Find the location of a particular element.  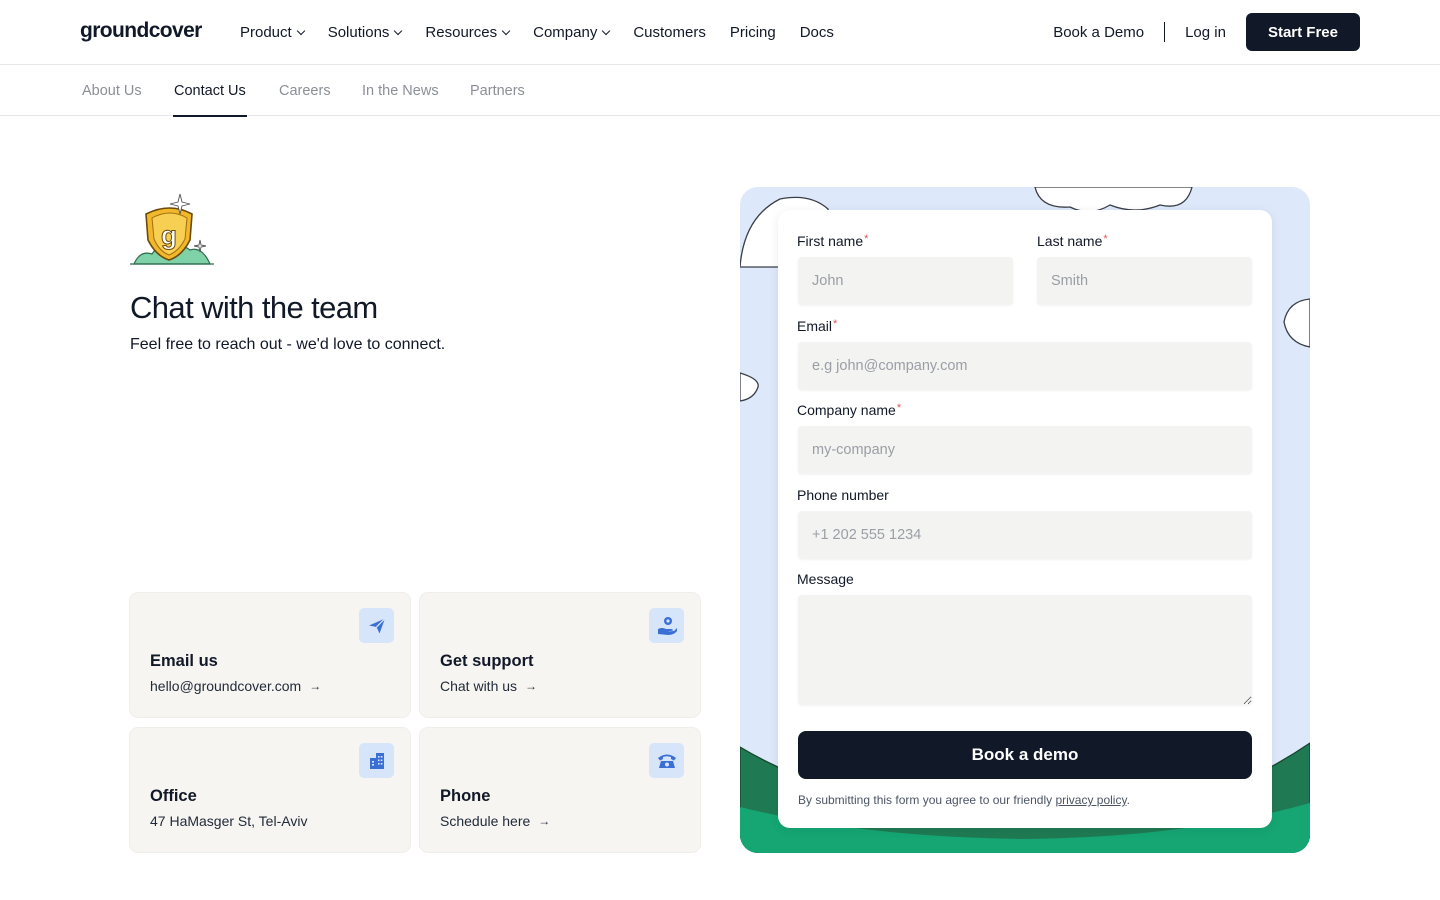

card-title: Phone is located at coordinates (465, 796).